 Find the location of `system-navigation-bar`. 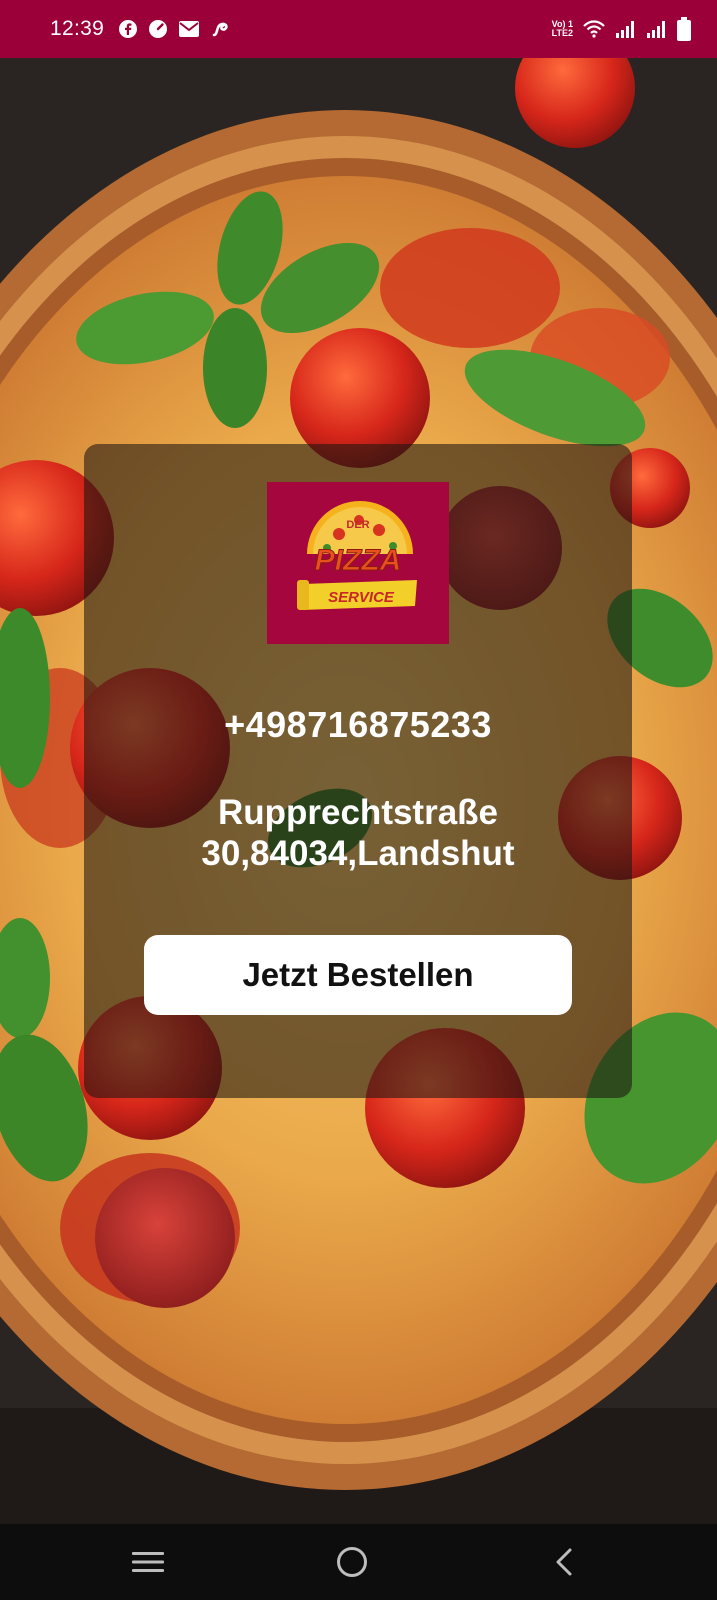

system-navigation-bar is located at coordinates (358, 1562).